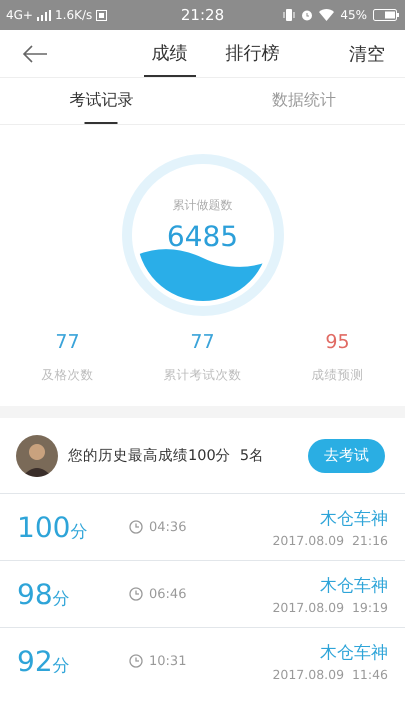 This screenshot has width=405, height=720. I want to click on network-type: 4G+, so click(19, 15).